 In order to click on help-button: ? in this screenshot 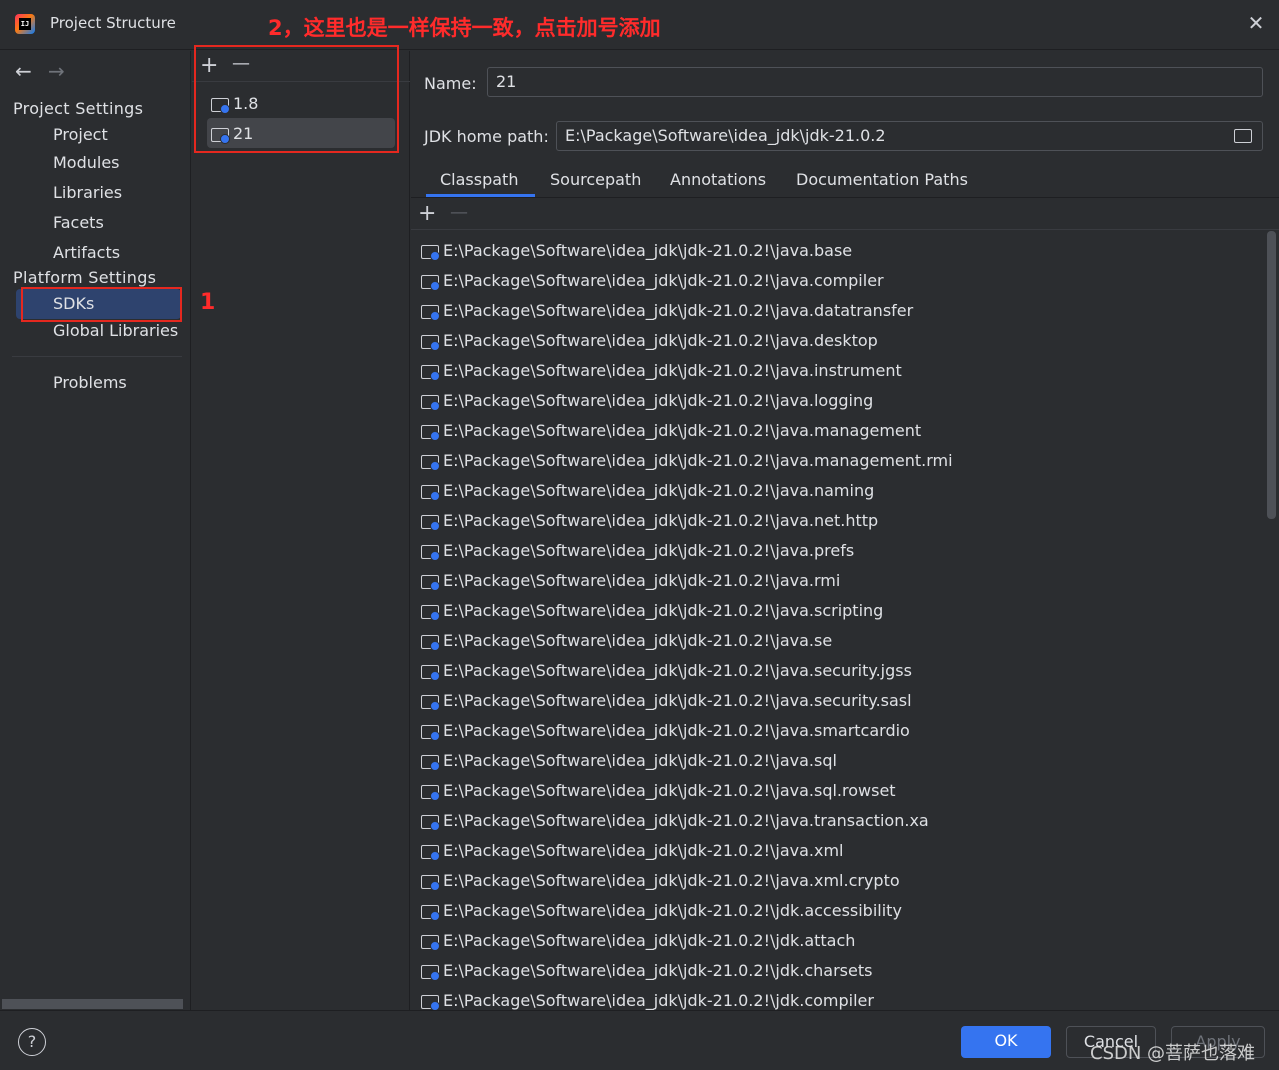, I will do `click(32, 1042)`.